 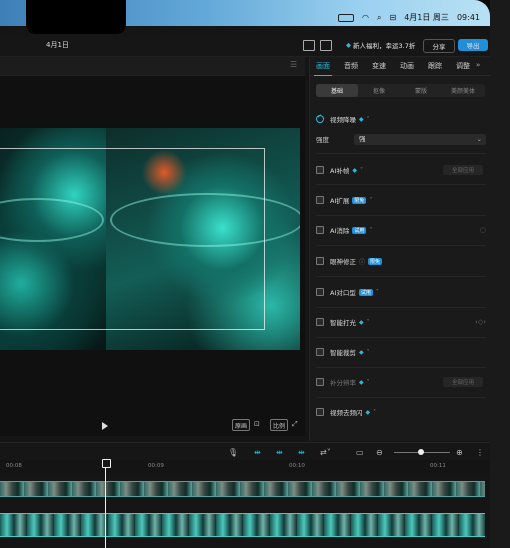 What do you see at coordinates (241, 425) in the screenshot?
I see `ratio-original-button: 原画` at bounding box center [241, 425].